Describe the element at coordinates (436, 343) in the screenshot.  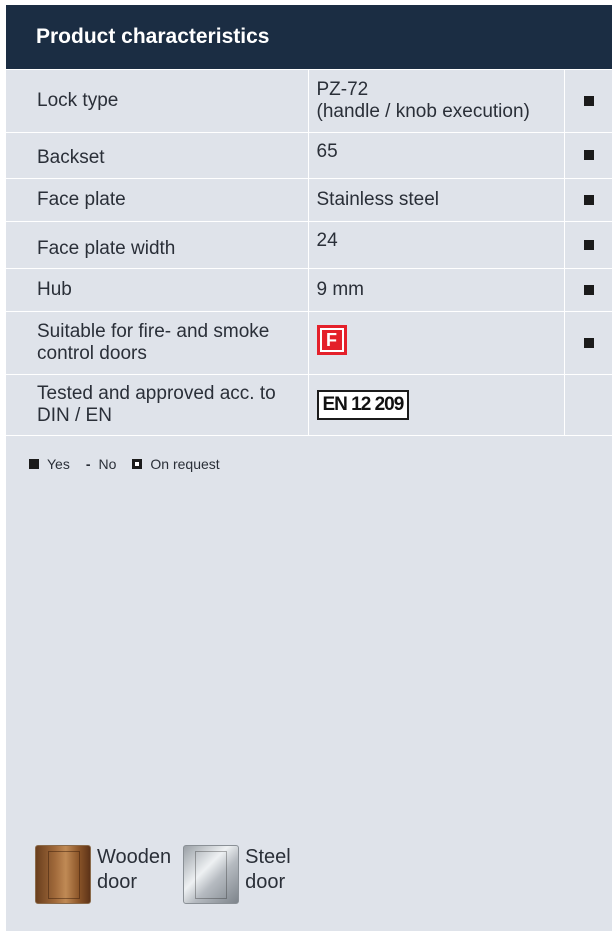
I see `row-value: F` at that location.